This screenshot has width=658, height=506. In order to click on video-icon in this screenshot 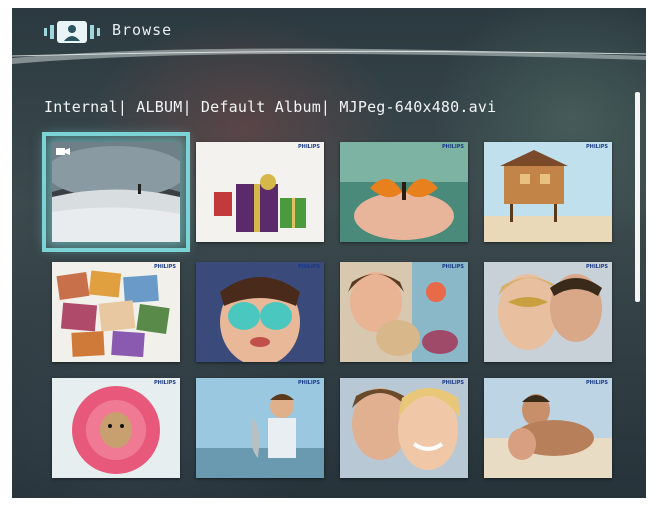, I will do `click(63, 151)`.